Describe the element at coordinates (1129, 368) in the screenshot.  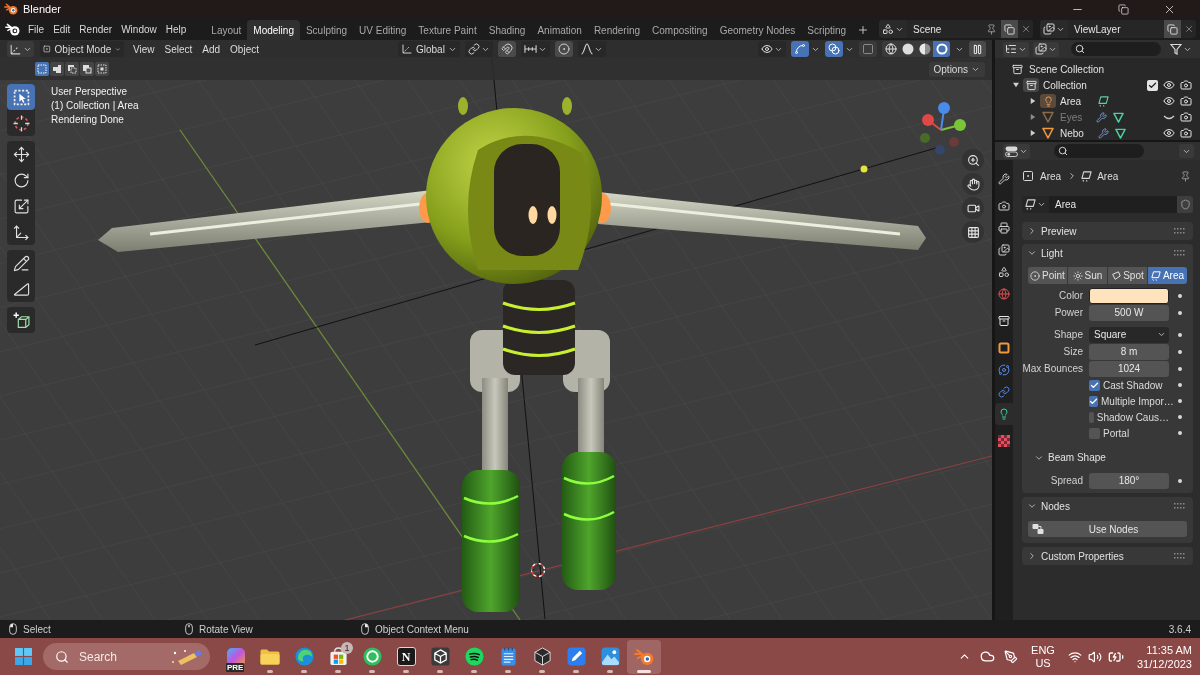
I see `number-field: 1024` at that location.